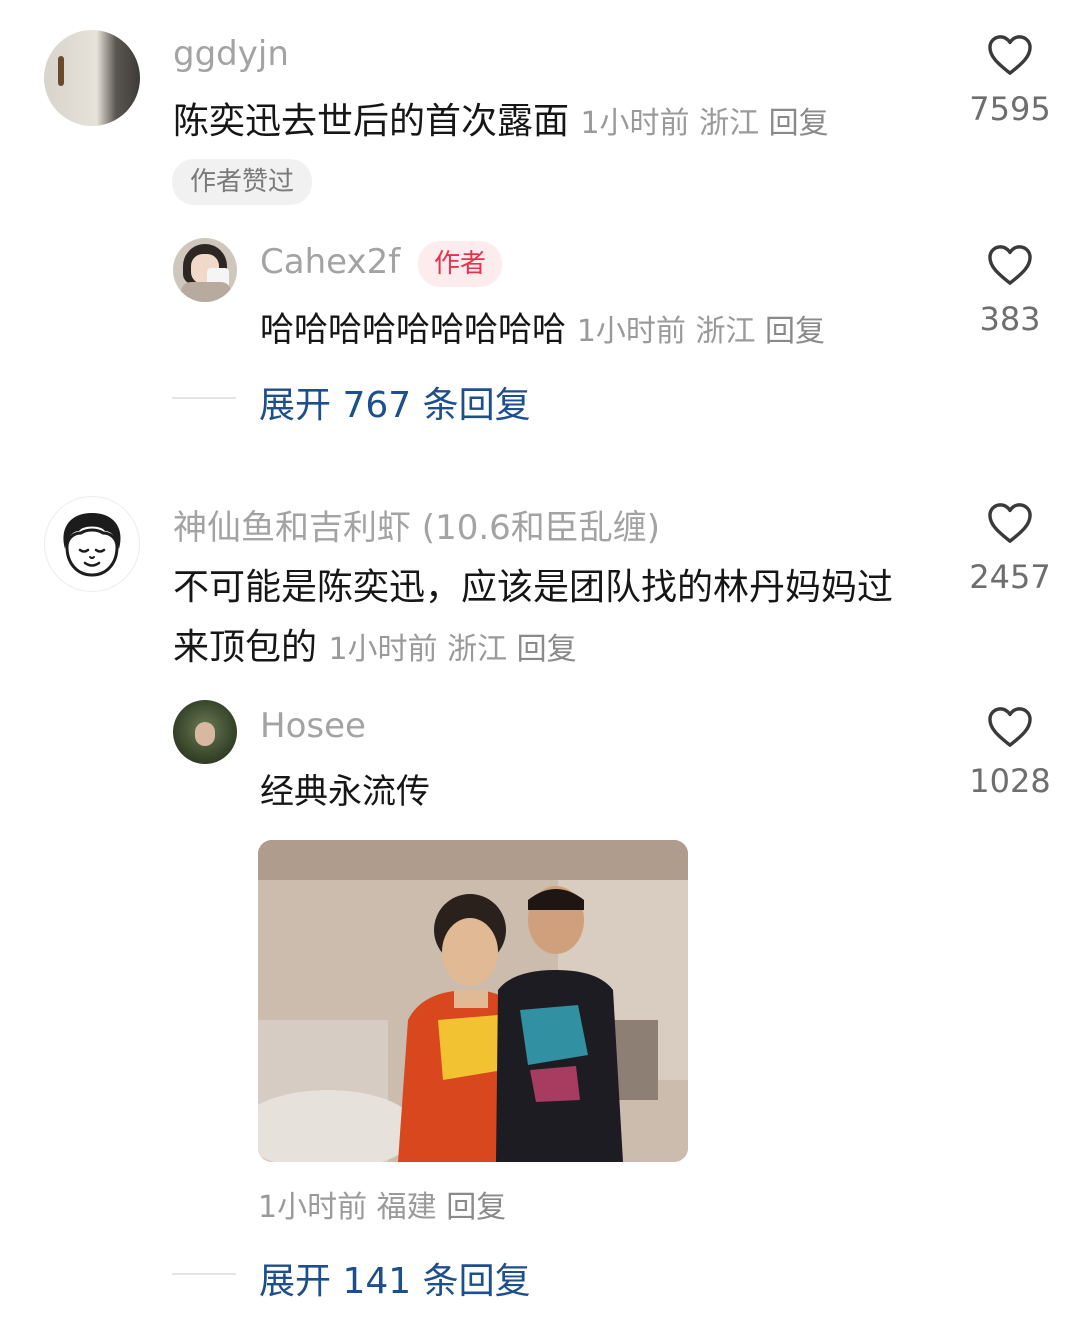 Image resolution: width=1080 pixels, height=1326 pixels. What do you see at coordinates (1010, 81) in the screenshot?
I see `like-button: 7595` at bounding box center [1010, 81].